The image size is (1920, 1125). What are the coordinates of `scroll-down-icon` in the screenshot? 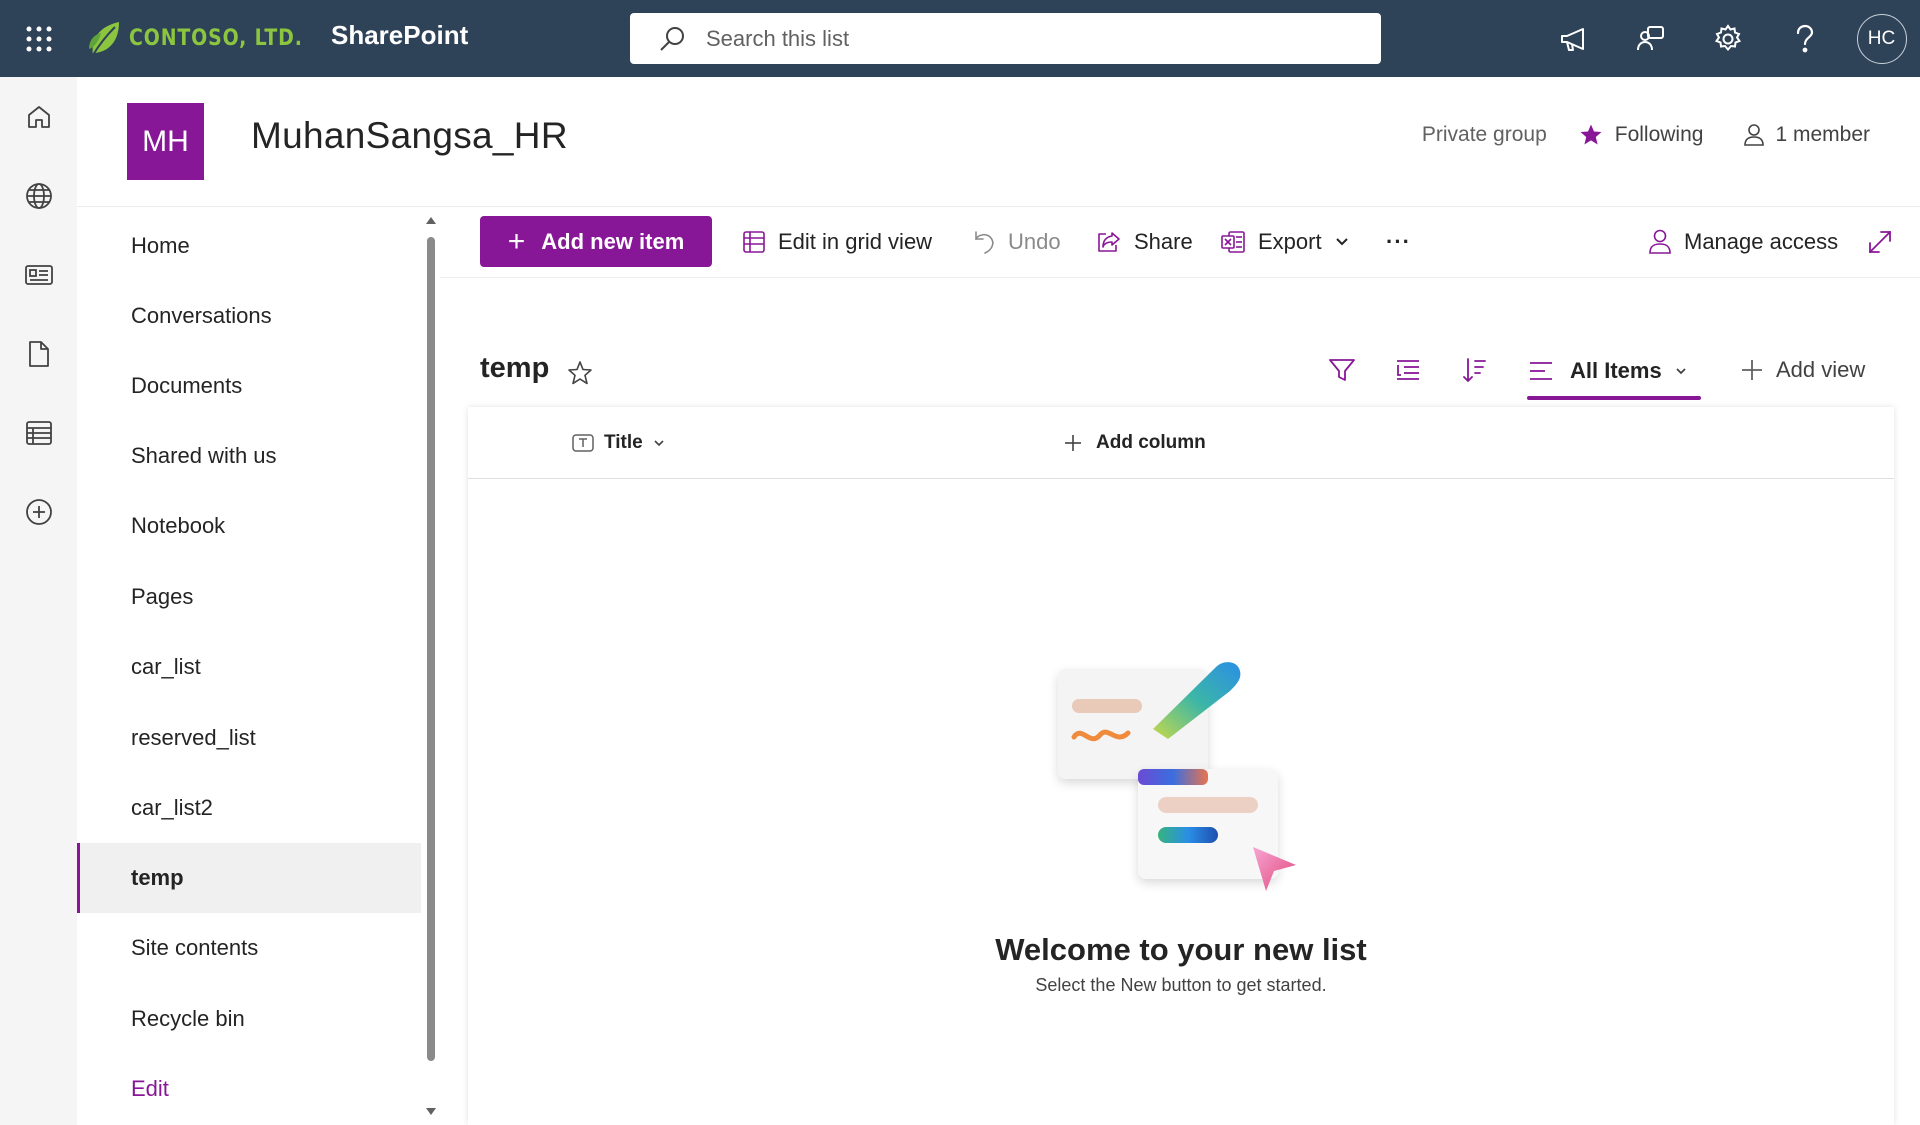 It's located at (431, 1111).